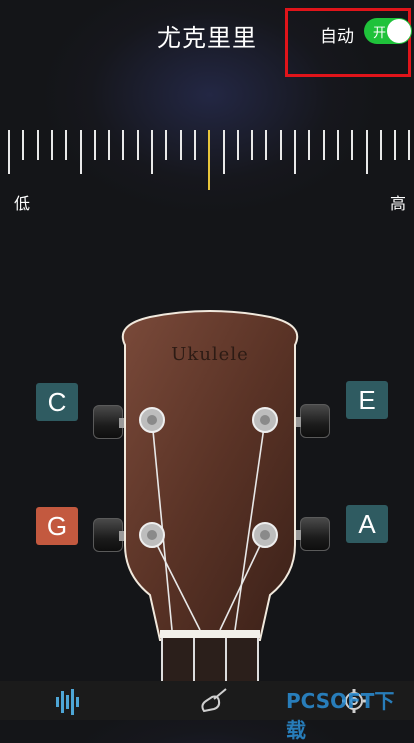 Image resolution: width=414 pixels, height=743 pixels. I want to click on tuner-waveform-icon, so click(67, 702).